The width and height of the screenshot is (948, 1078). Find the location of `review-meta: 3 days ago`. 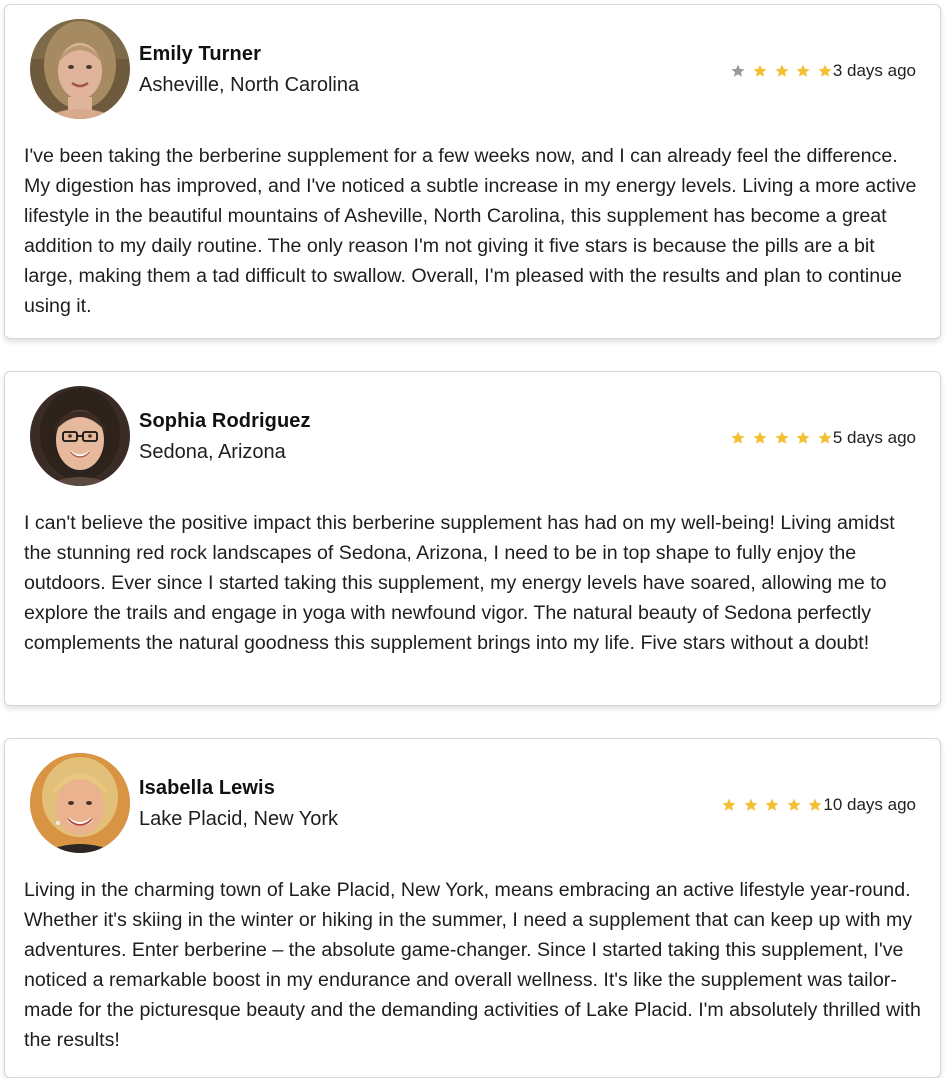

review-meta: 3 days ago is located at coordinates (823, 71).